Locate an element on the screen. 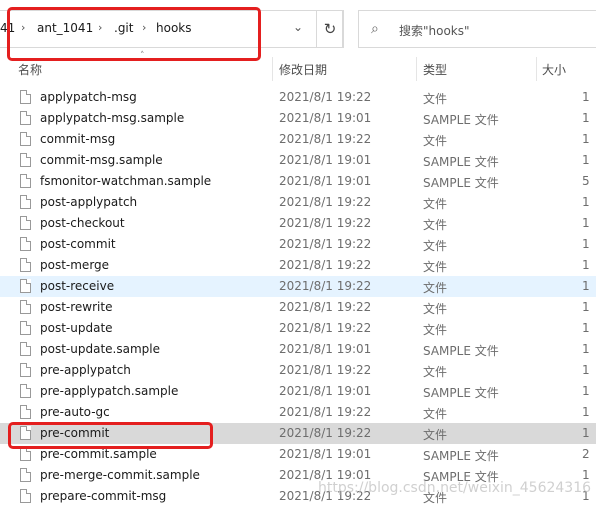 The height and width of the screenshot is (507, 596). file-row: applypatch-msg 2021/8/1 19:22 文件 1 is located at coordinates (298, 97).